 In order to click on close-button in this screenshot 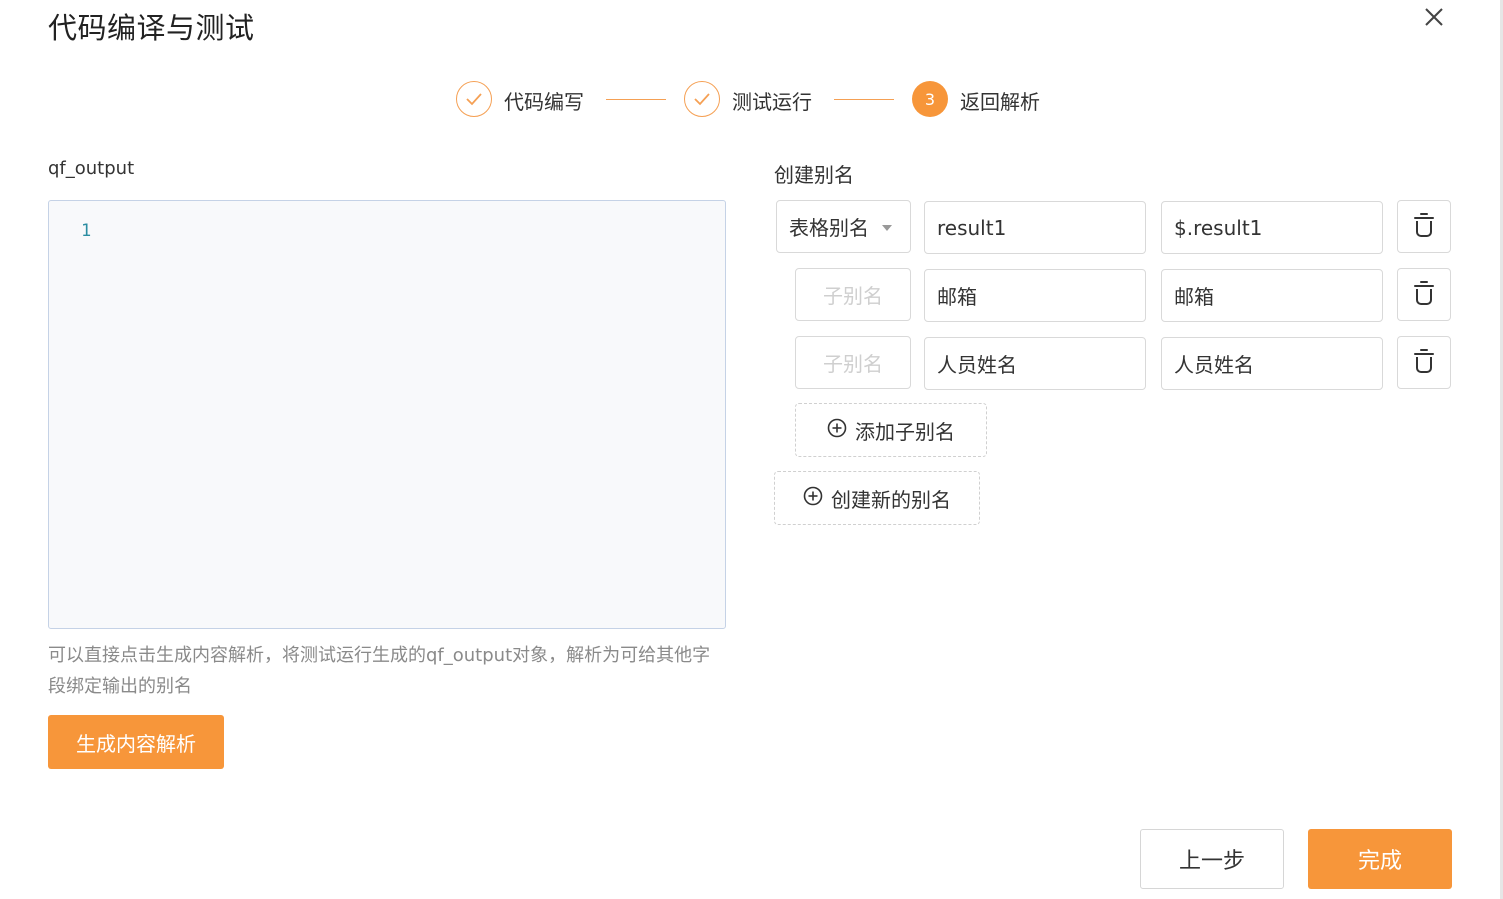, I will do `click(1434, 19)`.